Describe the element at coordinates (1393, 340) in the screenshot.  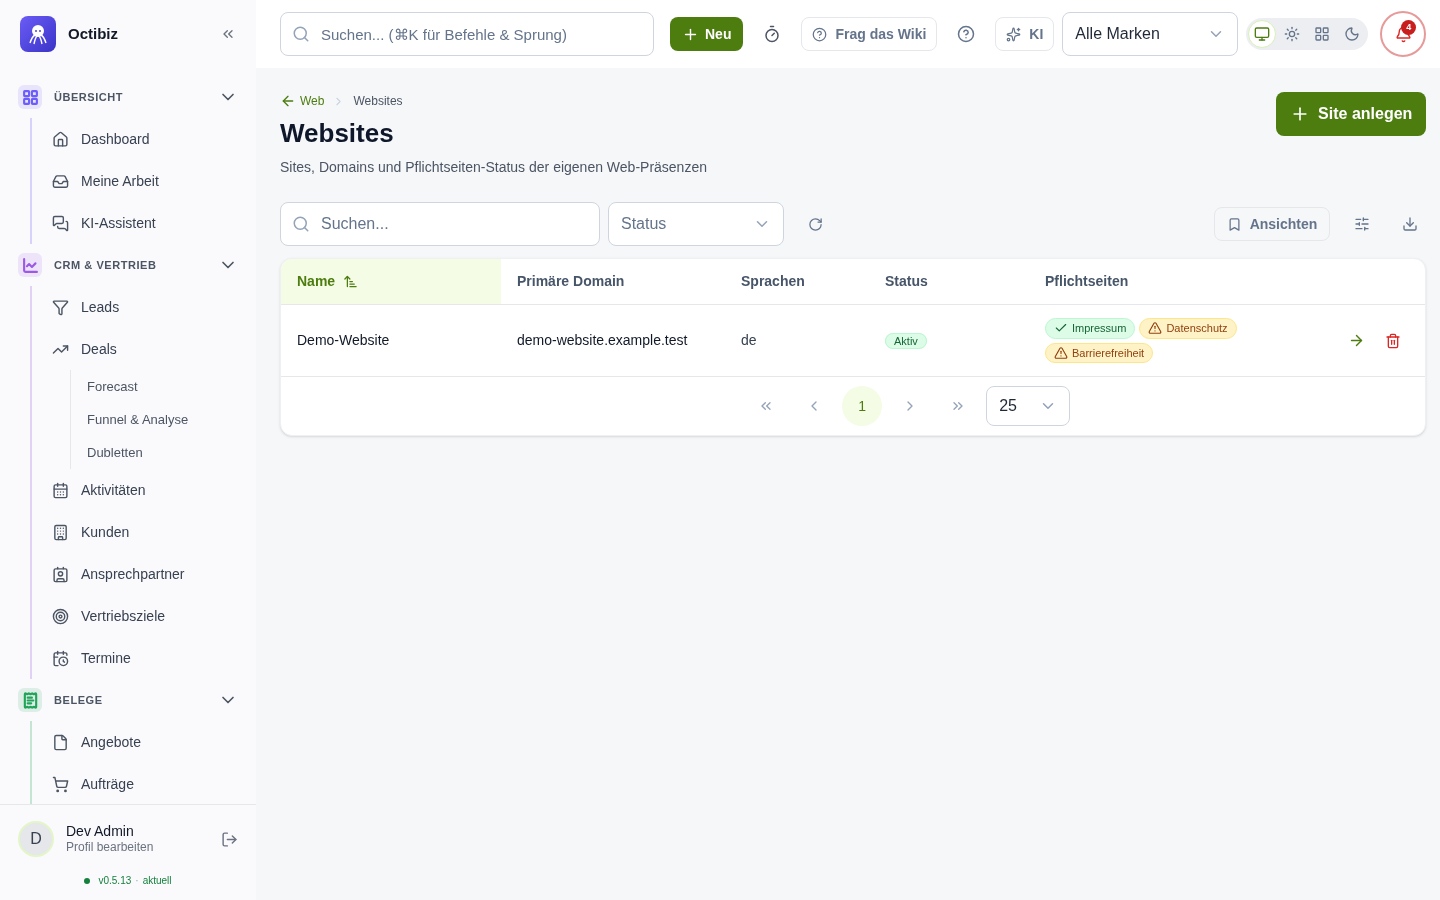
I see `delete-button` at that location.